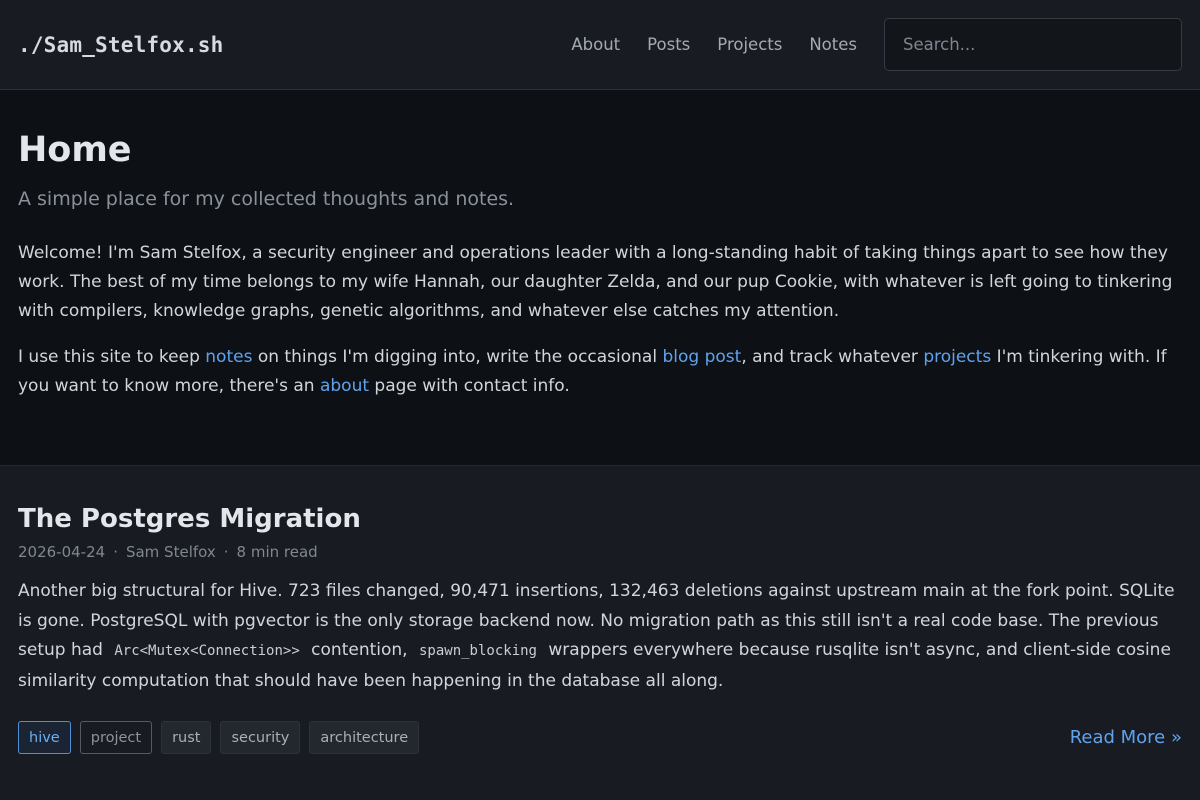 This screenshot has width=1200, height=800. What do you see at coordinates (207, 651) in the screenshot?
I see `inline-code: Arc<Mutex<Connection>>` at bounding box center [207, 651].